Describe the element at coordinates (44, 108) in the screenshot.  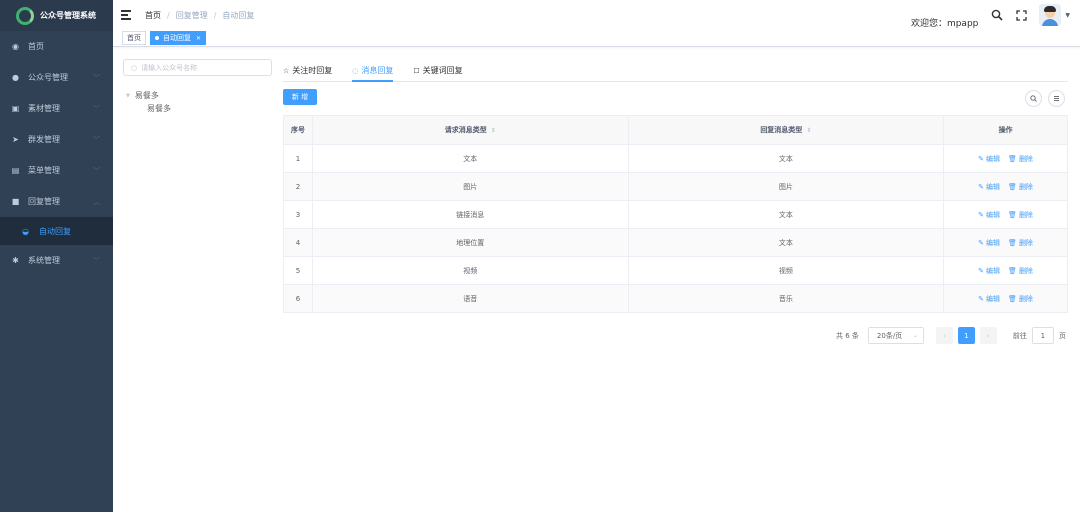
I see `sidebar-item-label: 素材管理` at that location.